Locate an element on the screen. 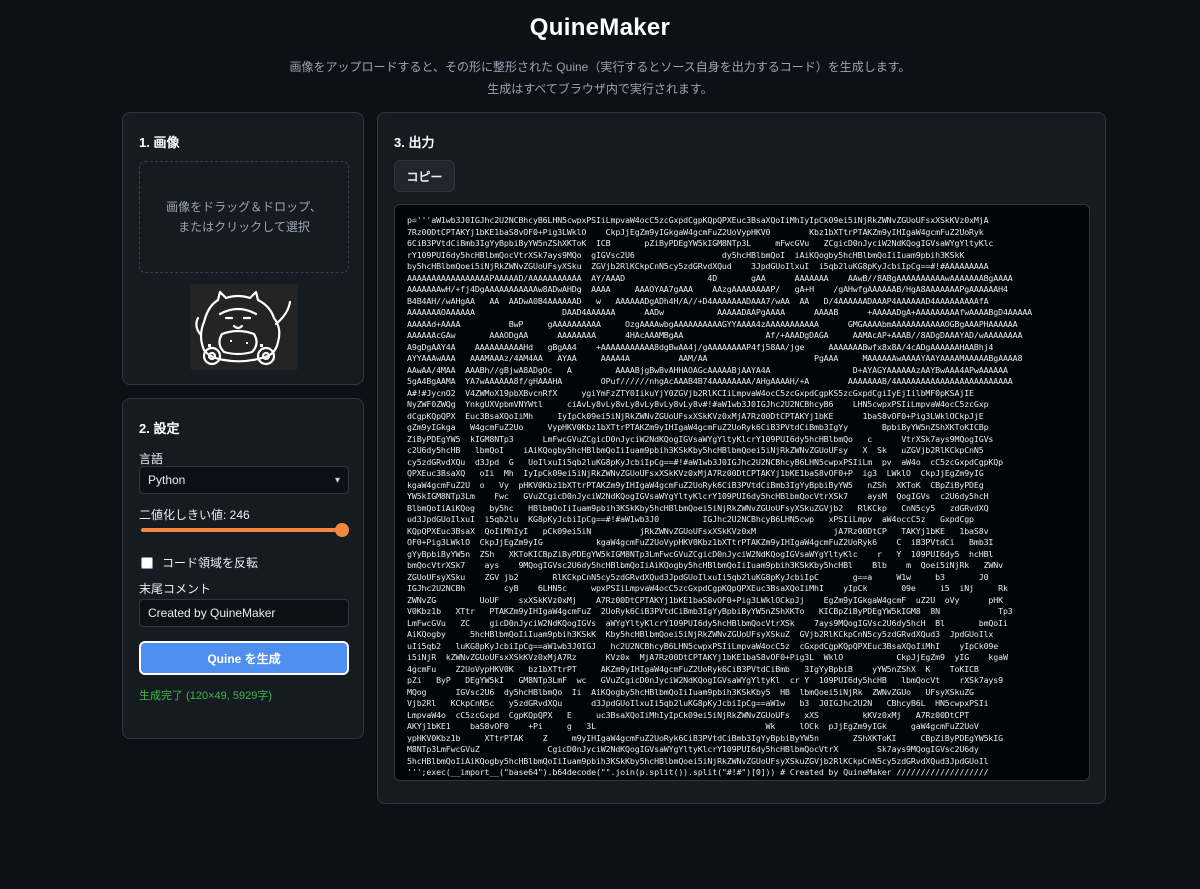 This screenshot has width=1200, height=889. slider-thumb is located at coordinates (341, 530).